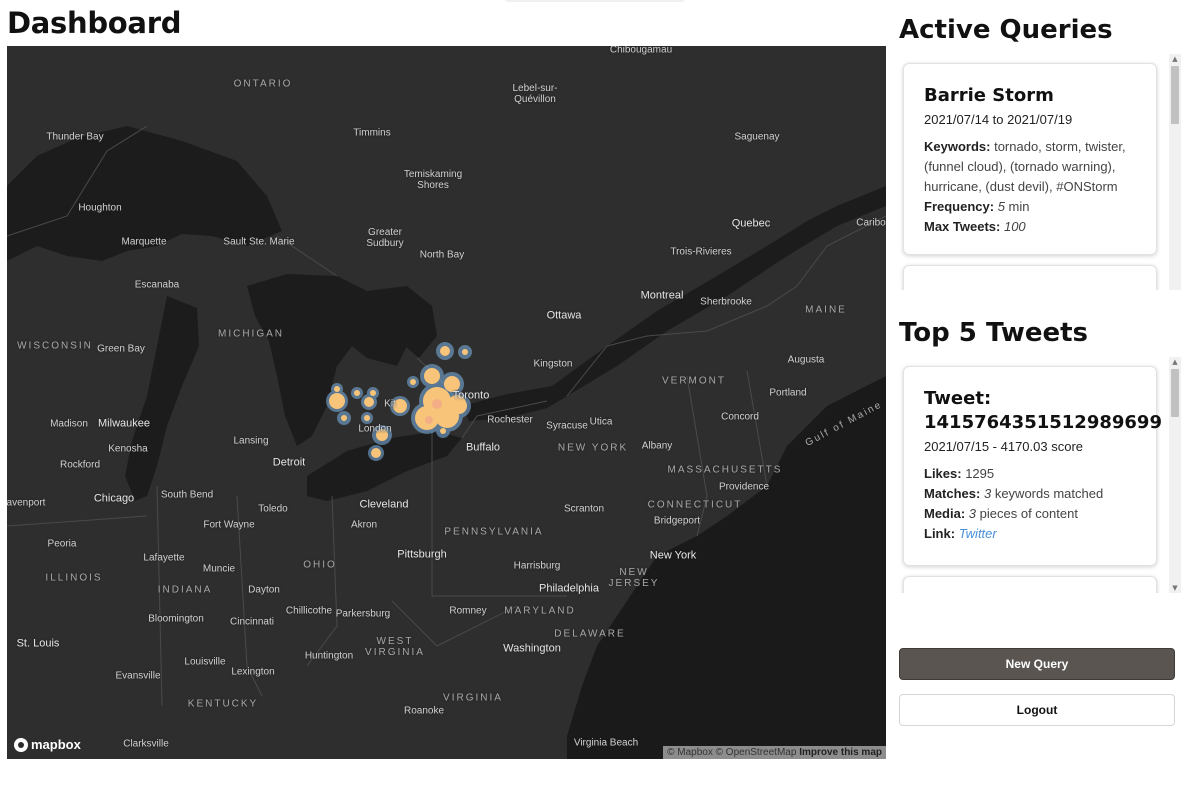  What do you see at coordinates (157, 285) in the screenshot?
I see `map-label-escanaba: Escanaba` at bounding box center [157, 285].